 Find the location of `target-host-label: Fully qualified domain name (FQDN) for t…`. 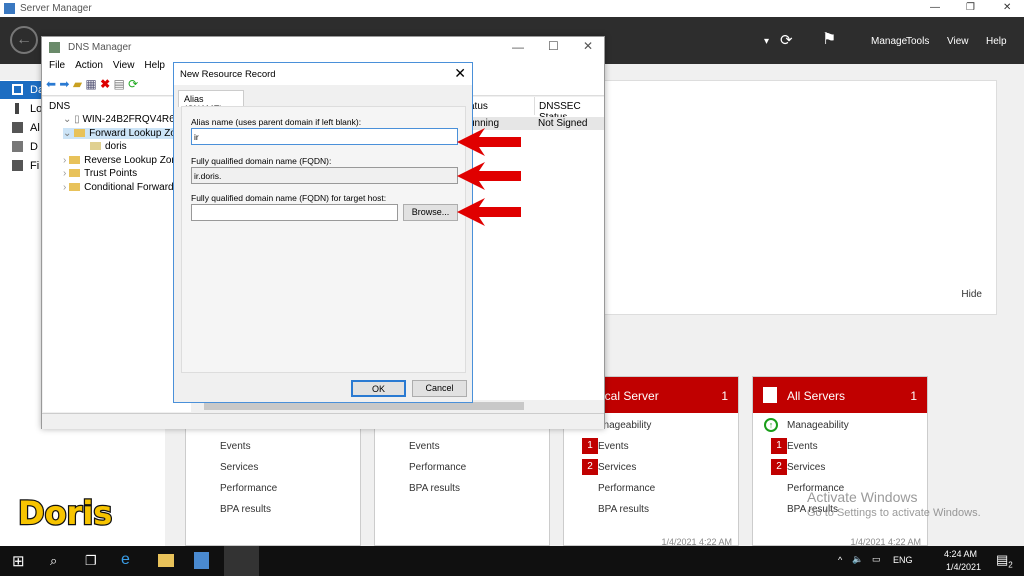

target-host-label: Fully qualified domain name (FQDN) for t… is located at coordinates (289, 198).